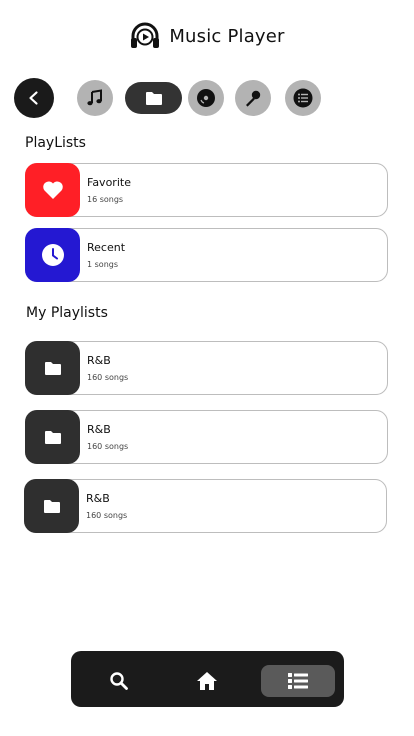 The height and width of the screenshot is (736, 414). What do you see at coordinates (105, 199) in the screenshot?
I see `playlist-count: 16 songs` at bounding box center [105, 199].